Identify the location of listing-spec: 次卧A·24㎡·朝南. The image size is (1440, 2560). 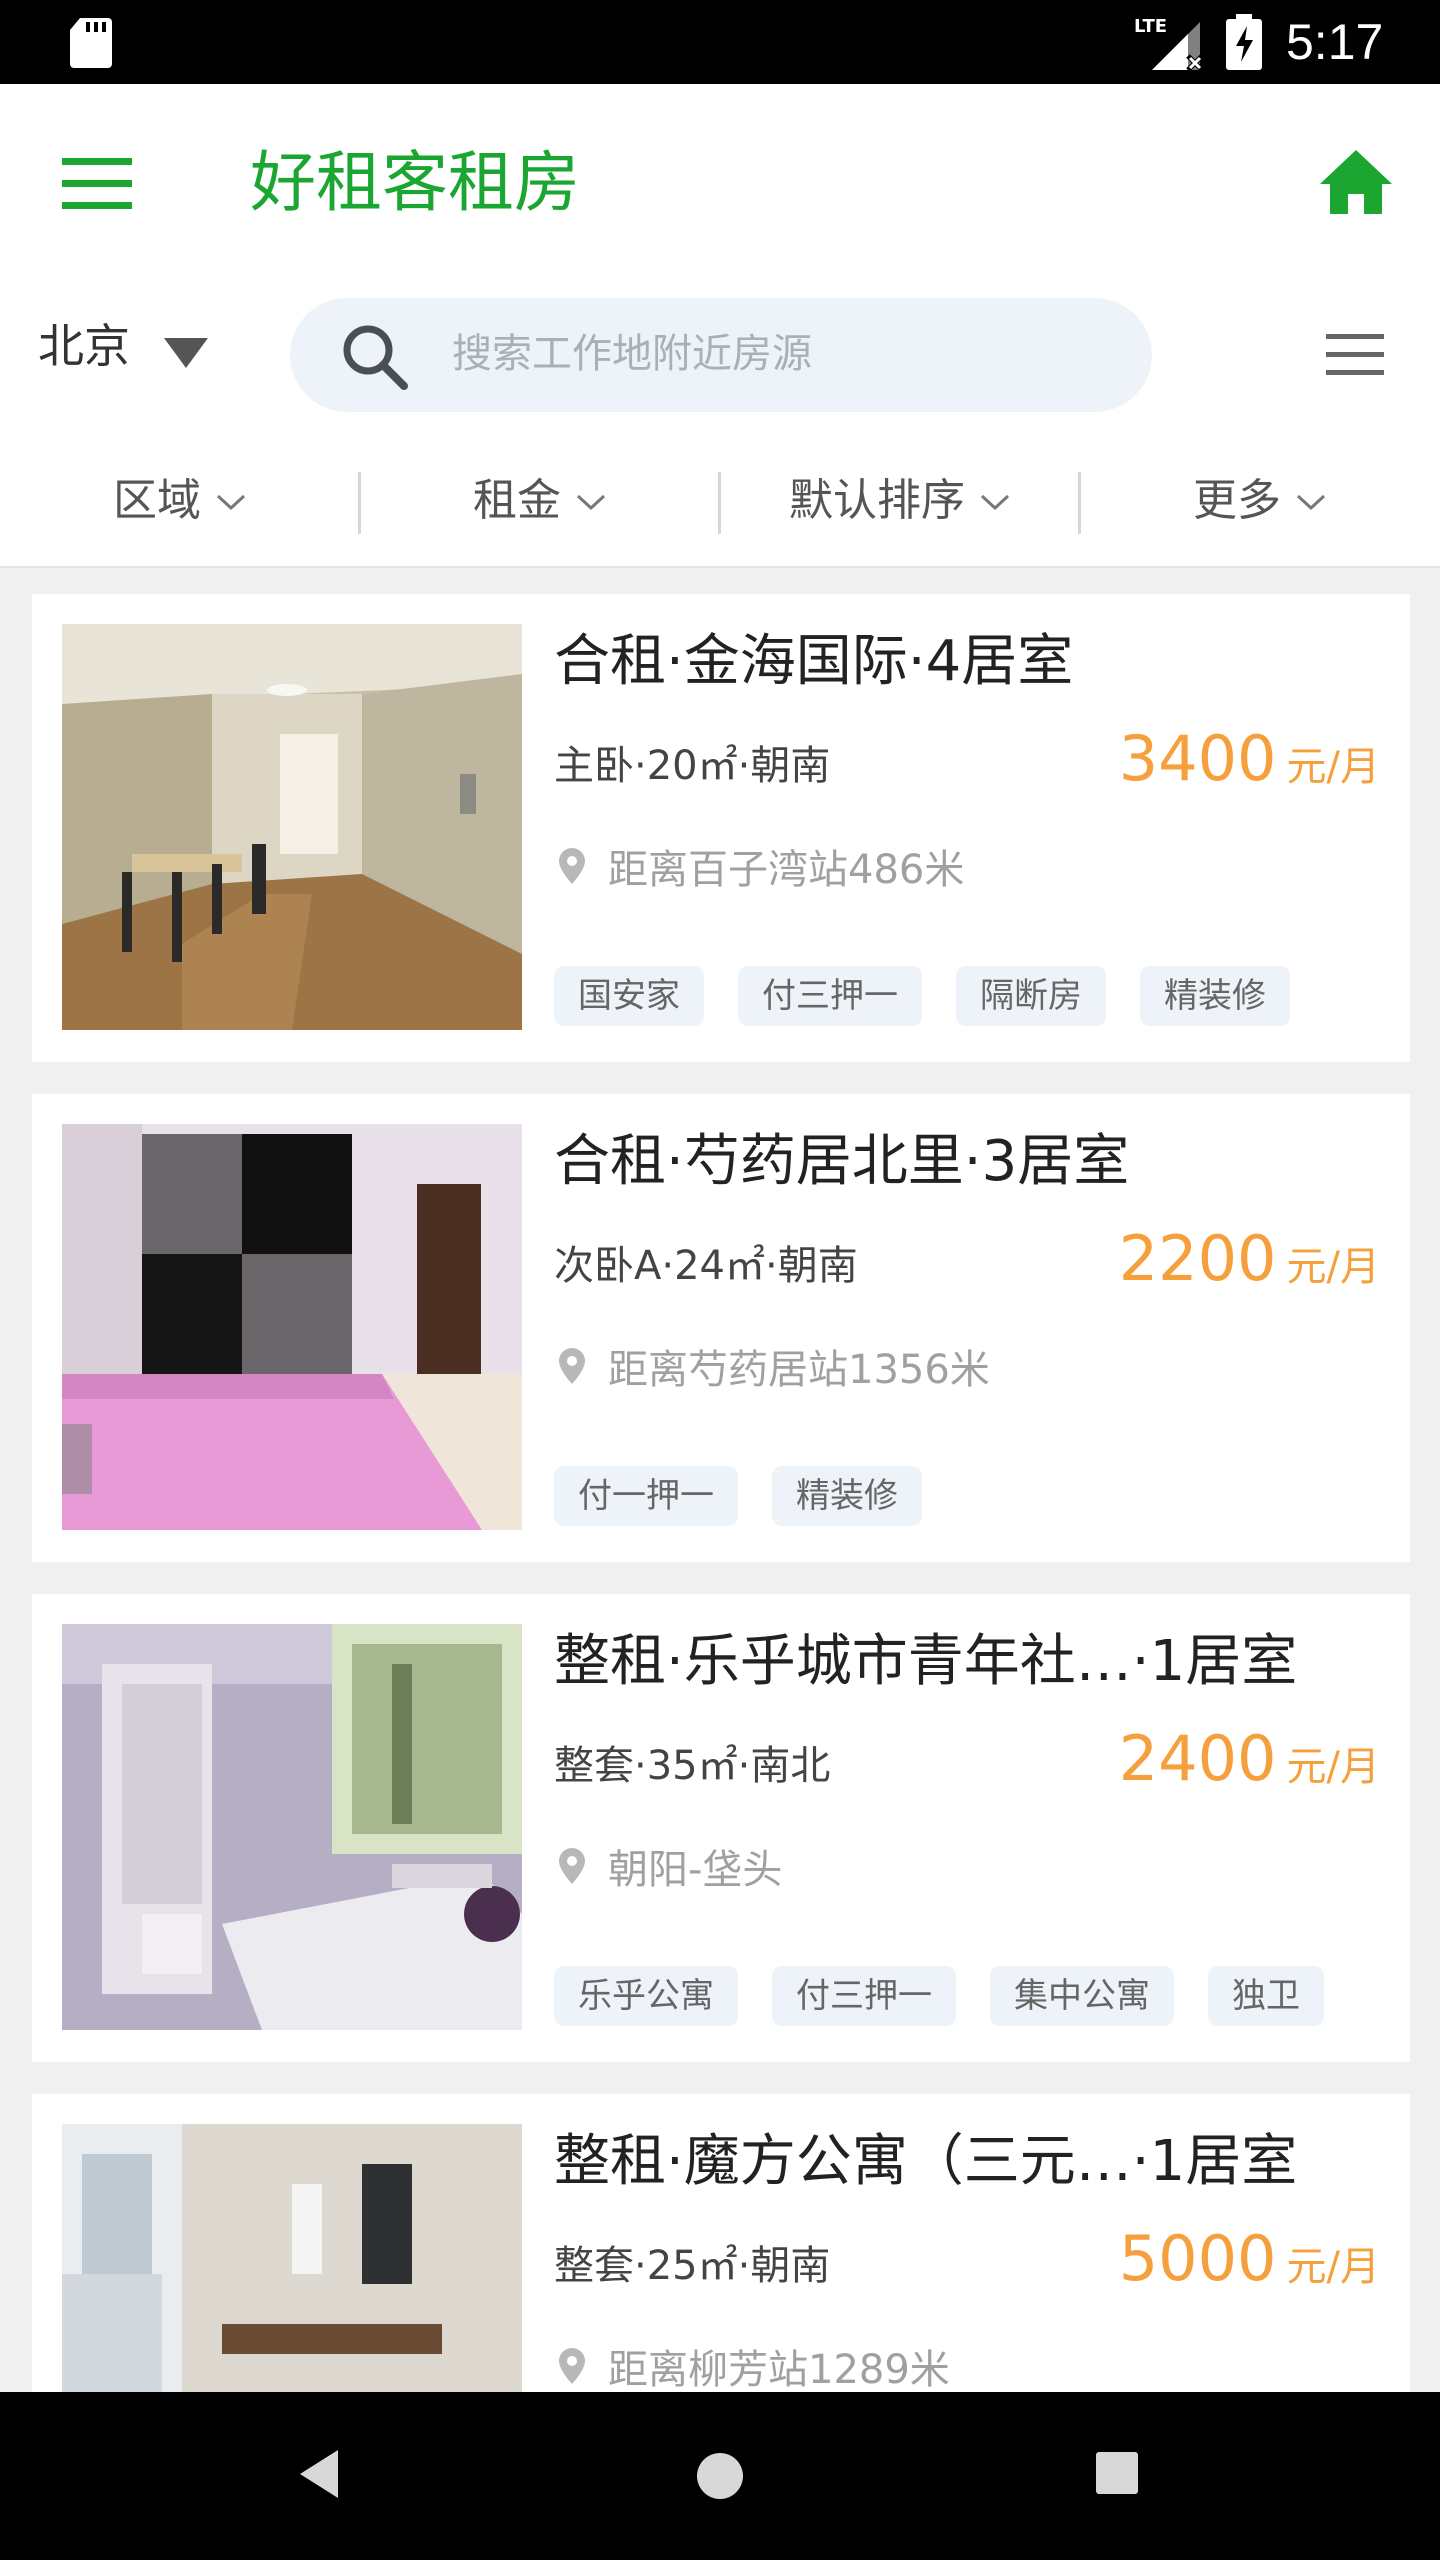
(706, 1266).